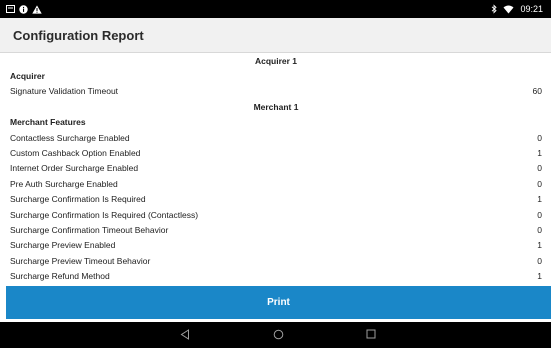 This screenshot has width=551, height=348. Describe the element at coordinates (89, 229) in the screenshot. I see `item-label: Surcharge Confirmation Timeout Behavior` at that location.